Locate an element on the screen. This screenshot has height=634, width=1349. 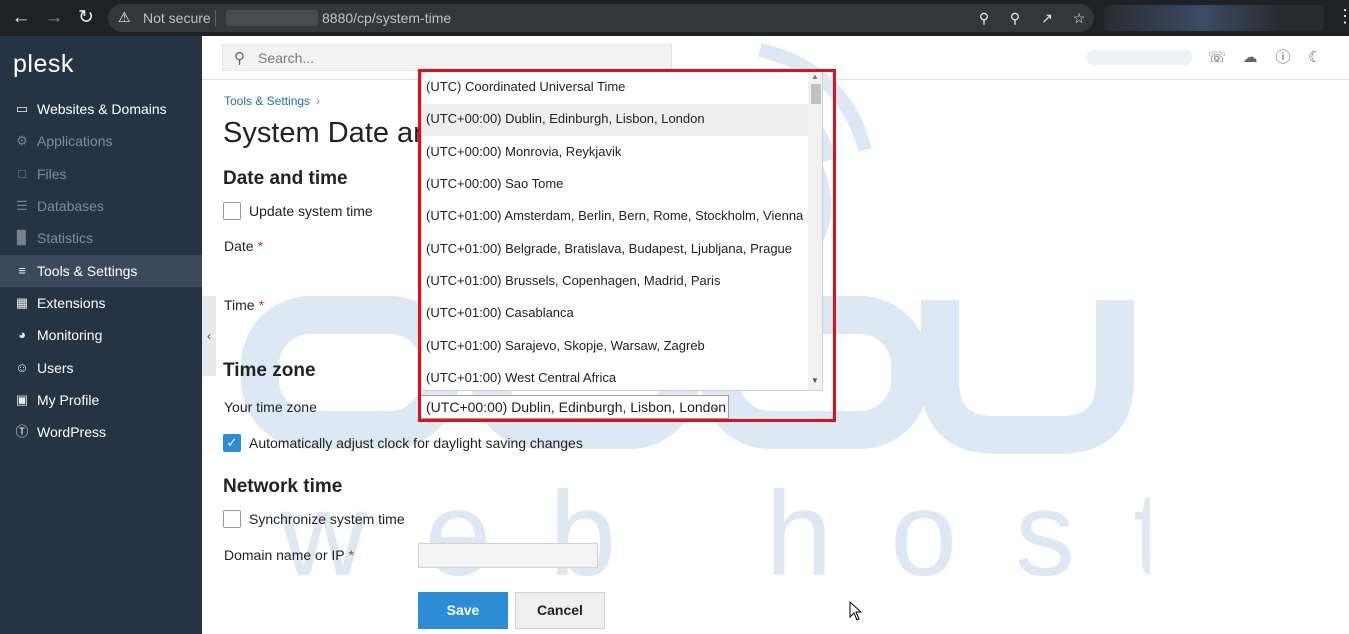
scroll-down-icon: ▼ is located at coordinates (815, 380).